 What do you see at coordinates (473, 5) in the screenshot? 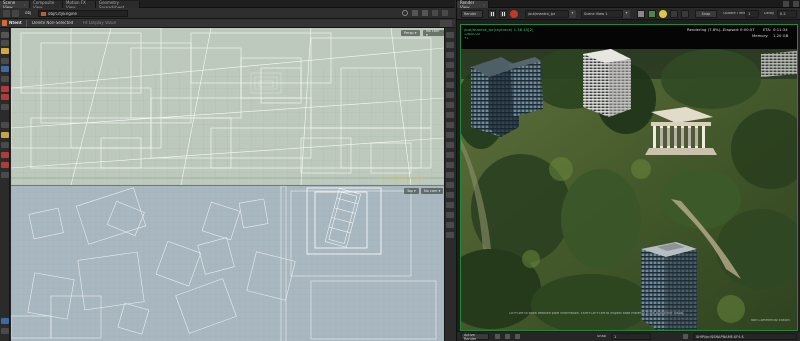
I see `tab-render-view: Render View ×` at bounding box center [473, 5].